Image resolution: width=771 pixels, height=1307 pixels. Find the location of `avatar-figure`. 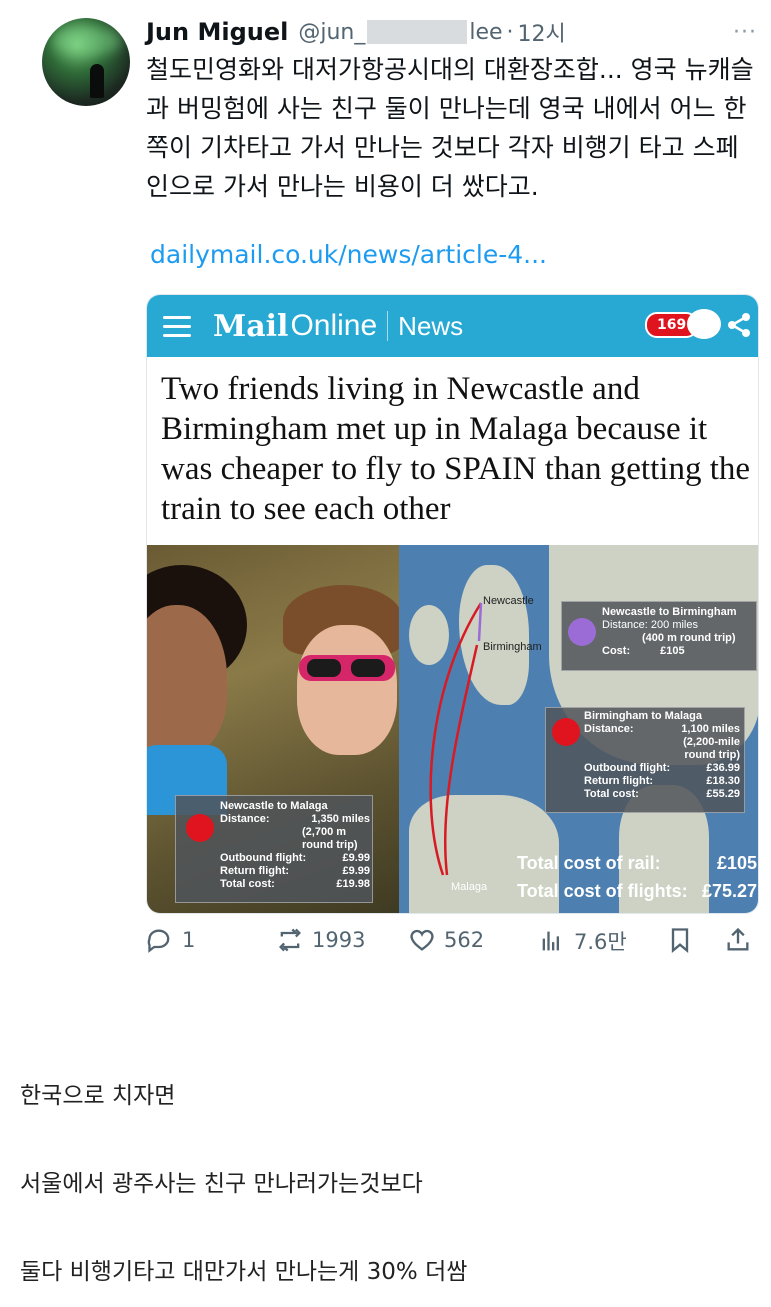

avatar-figure is located at coordinates (97, 81).